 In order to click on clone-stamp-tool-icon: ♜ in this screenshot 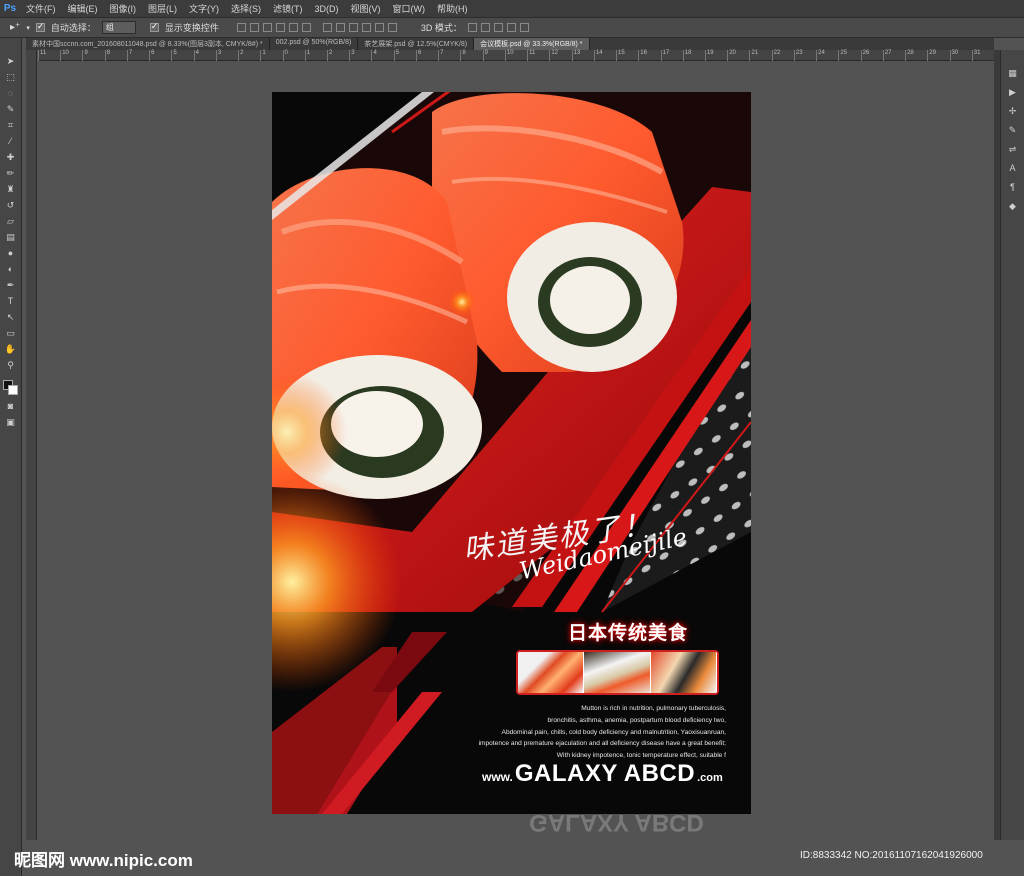, I will do `click(11, 189)`.